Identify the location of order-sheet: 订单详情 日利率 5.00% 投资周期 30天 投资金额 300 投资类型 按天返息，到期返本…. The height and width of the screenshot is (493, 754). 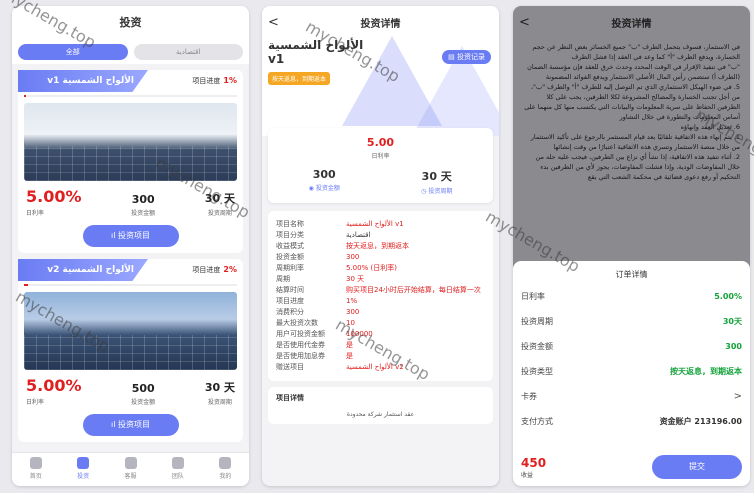
(631, 373).